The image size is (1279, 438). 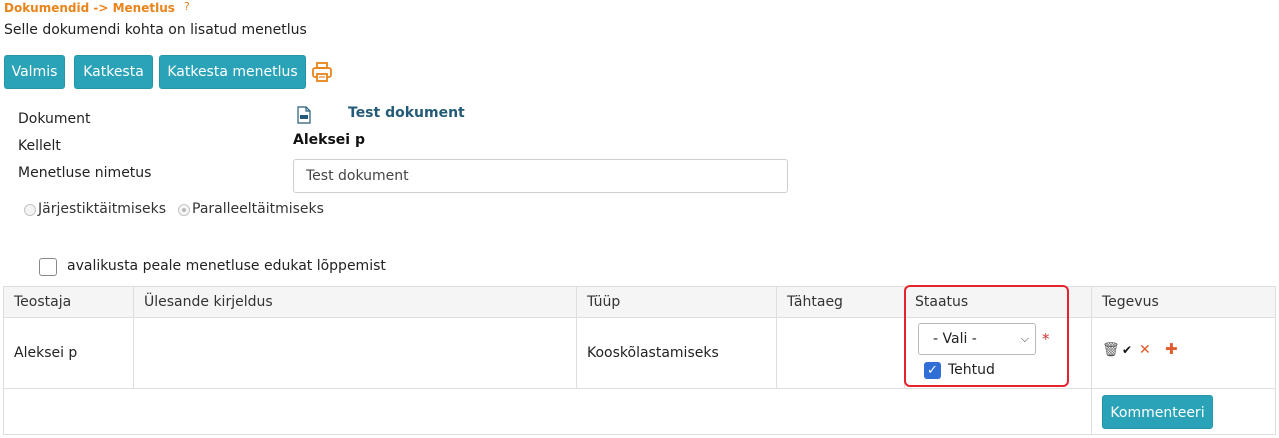 What do you see at coordinates (322, 72) in the screenshot?
I see `printer-icon` at bounding box center [322, 72].